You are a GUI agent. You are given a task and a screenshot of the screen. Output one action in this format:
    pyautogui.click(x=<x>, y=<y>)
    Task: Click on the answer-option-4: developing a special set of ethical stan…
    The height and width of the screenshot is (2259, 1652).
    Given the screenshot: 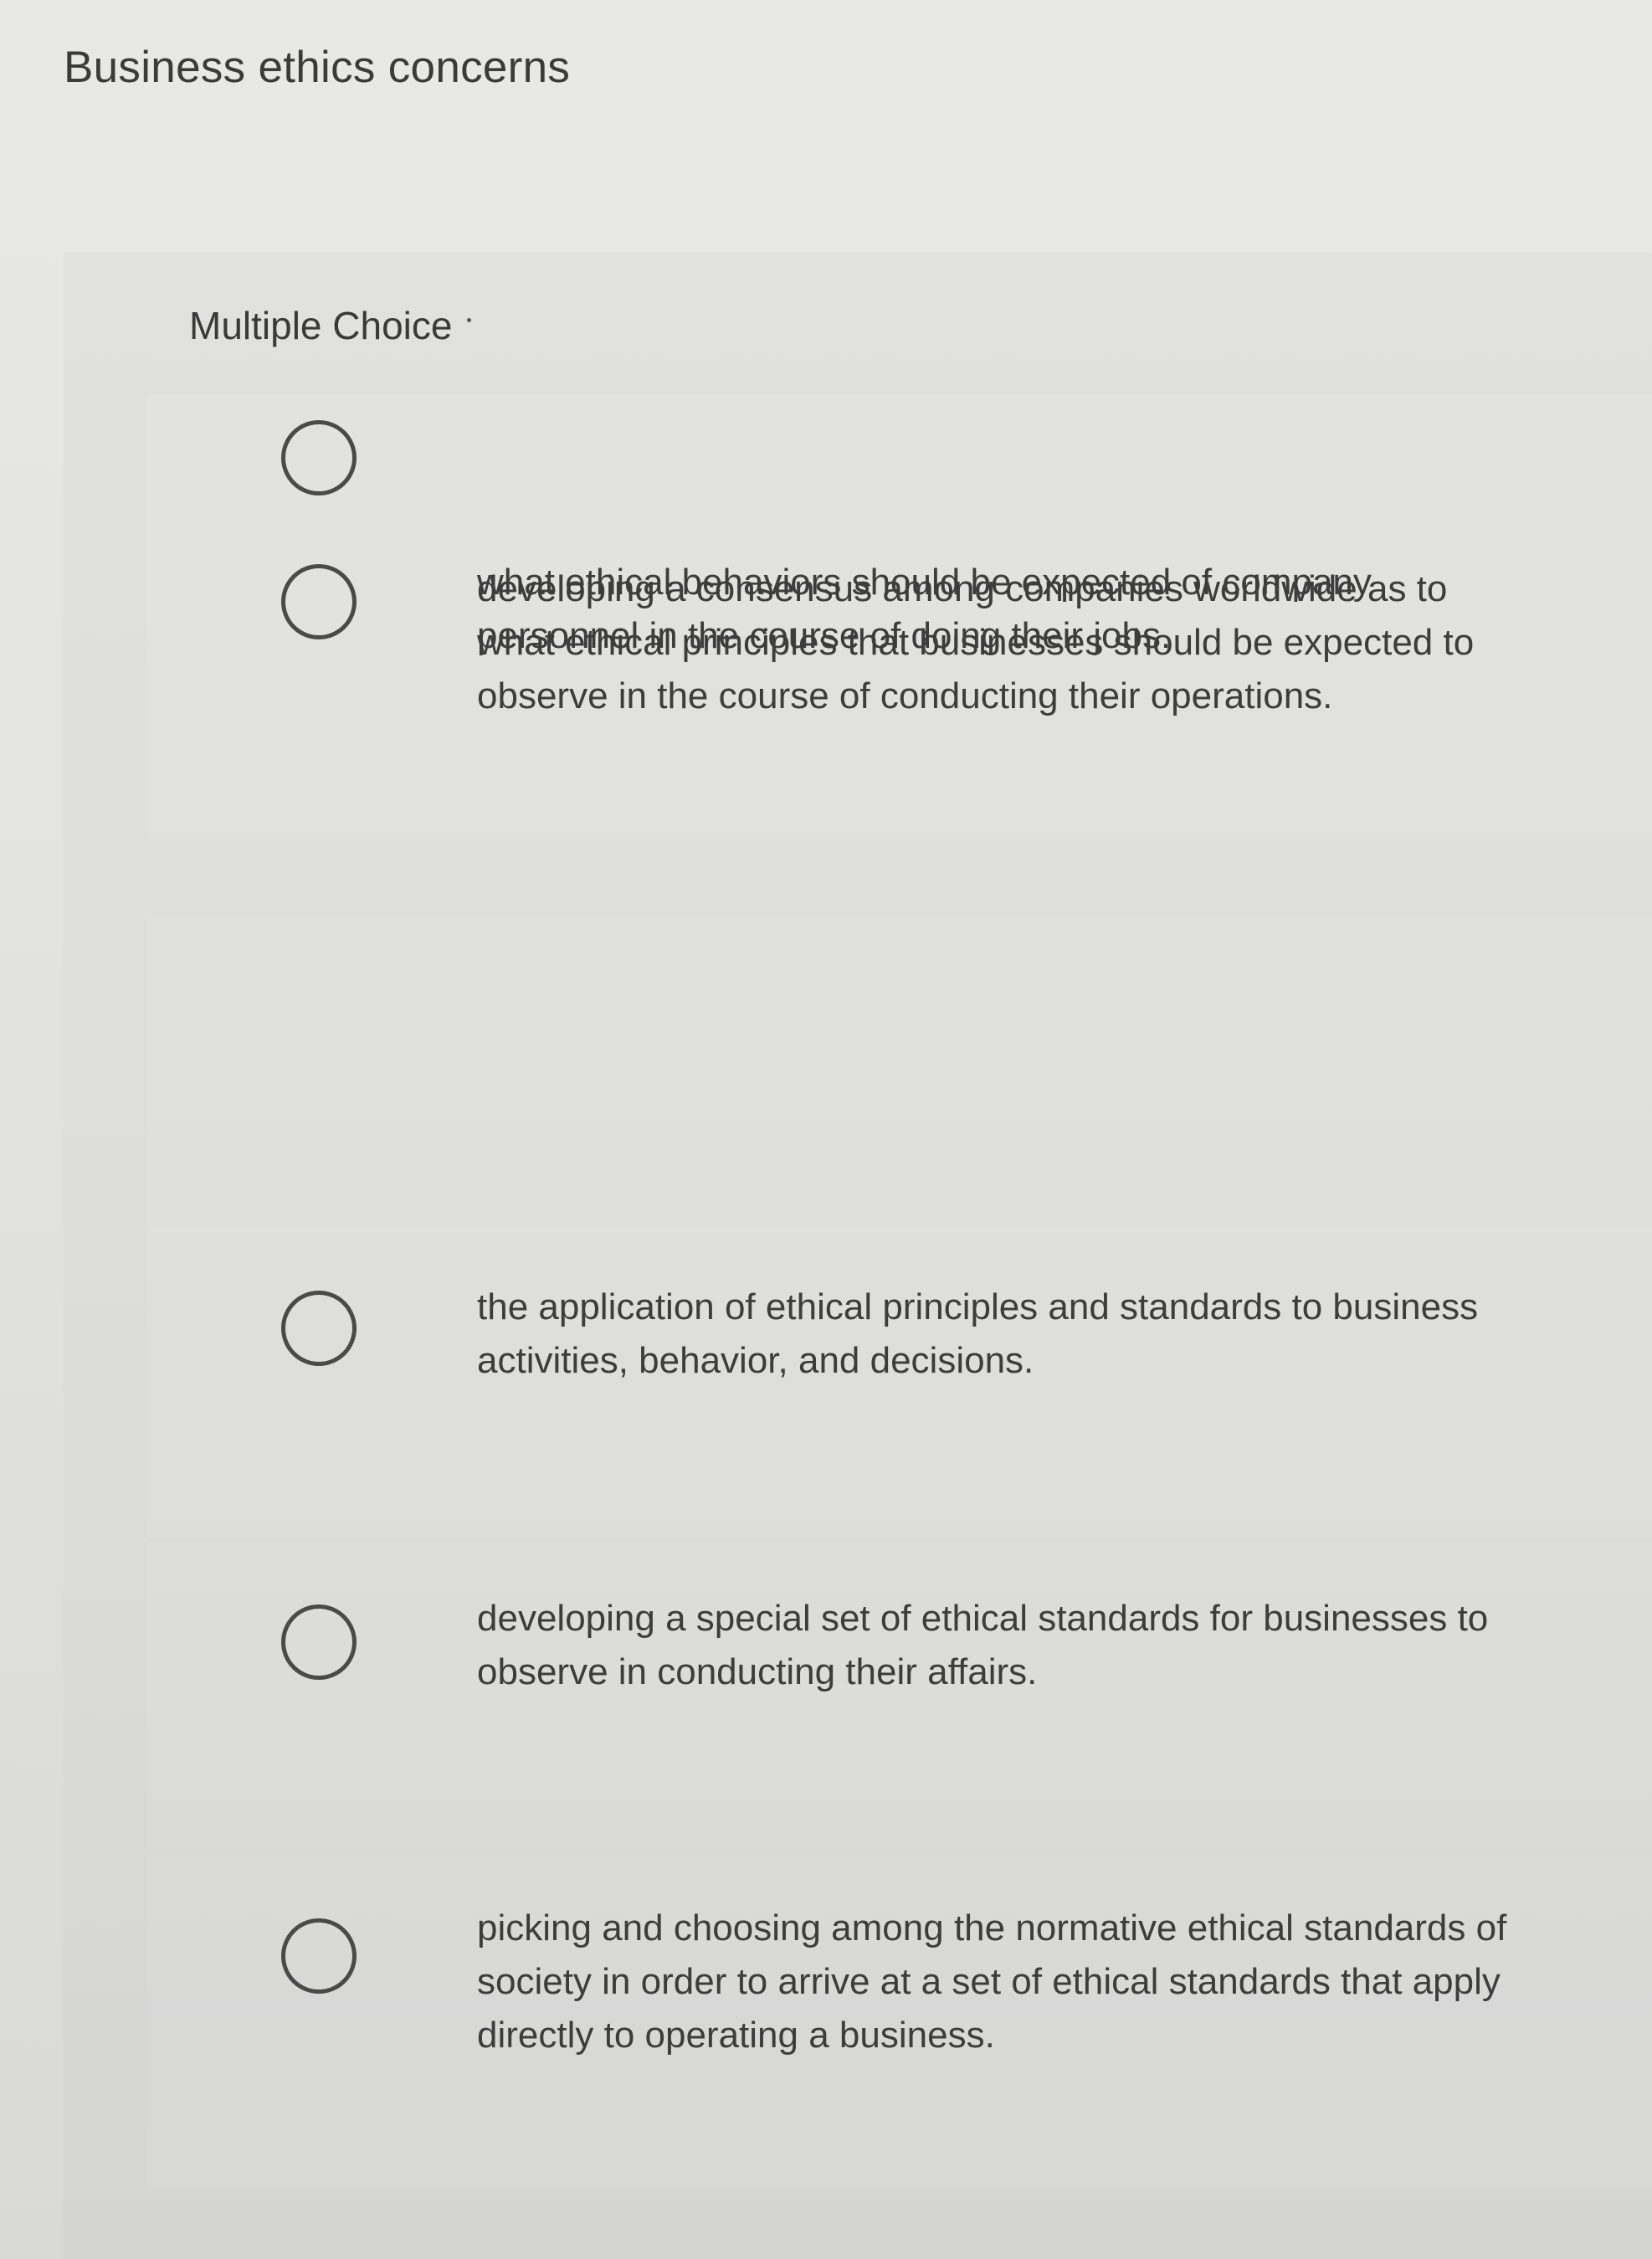 What is the action you would take?
    pyautogui.click(x=899, y=1696)
    